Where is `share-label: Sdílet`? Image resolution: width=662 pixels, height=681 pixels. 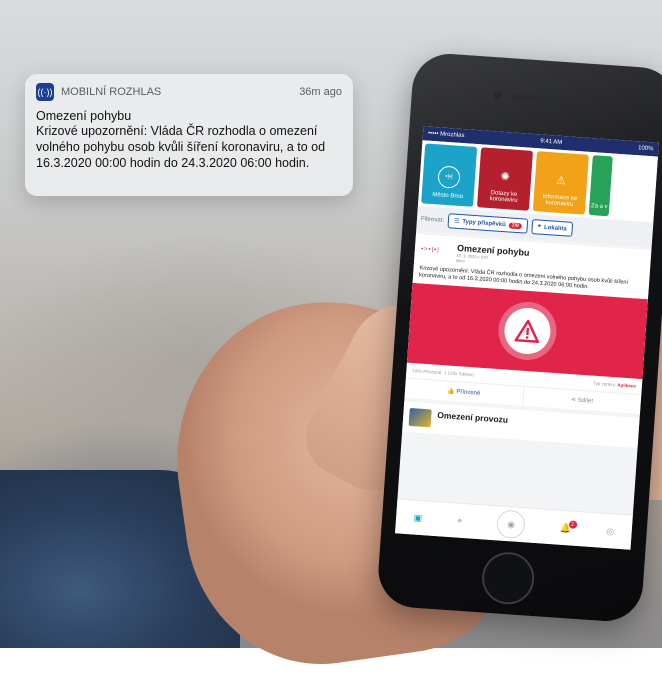 share-label: Sdílet is located at coordinates (585, 401).